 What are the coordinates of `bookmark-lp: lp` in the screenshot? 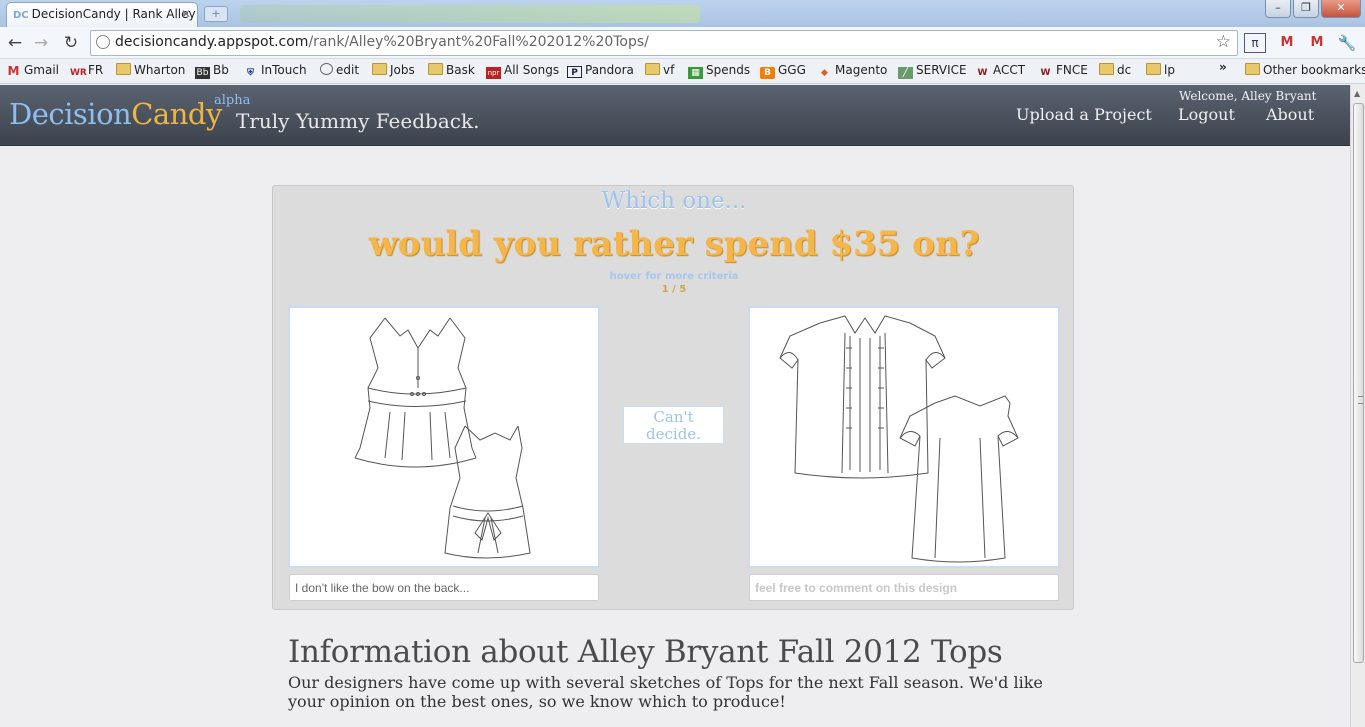 It's located at (1160, 70).